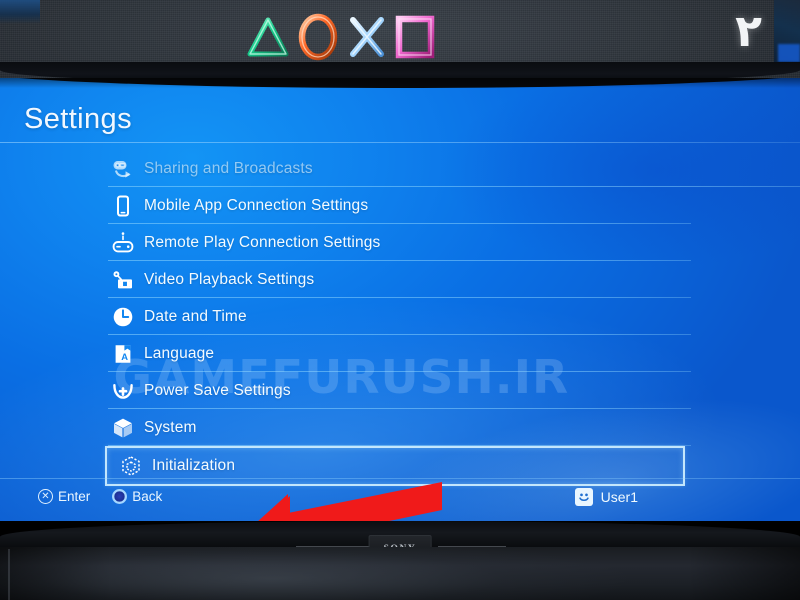  What do you see at coordinates (131, 466) in the screenshot?
I see `initialization-icon` at bounding box center [131, 466].